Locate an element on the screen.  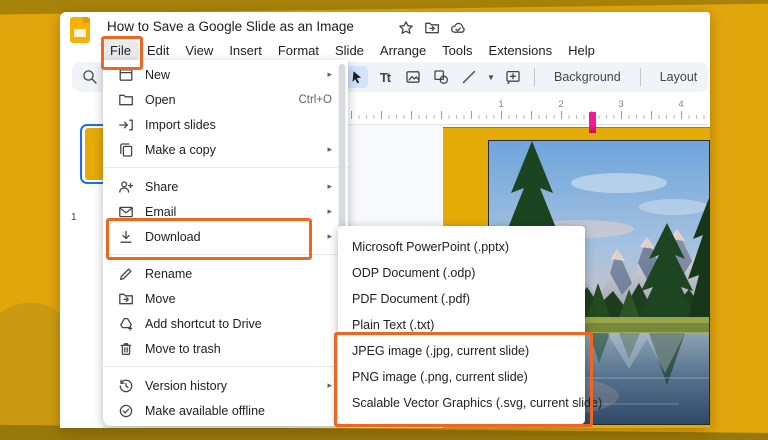
menu-item-version-history: Version history ▸ is located at coordinates (225, 385).